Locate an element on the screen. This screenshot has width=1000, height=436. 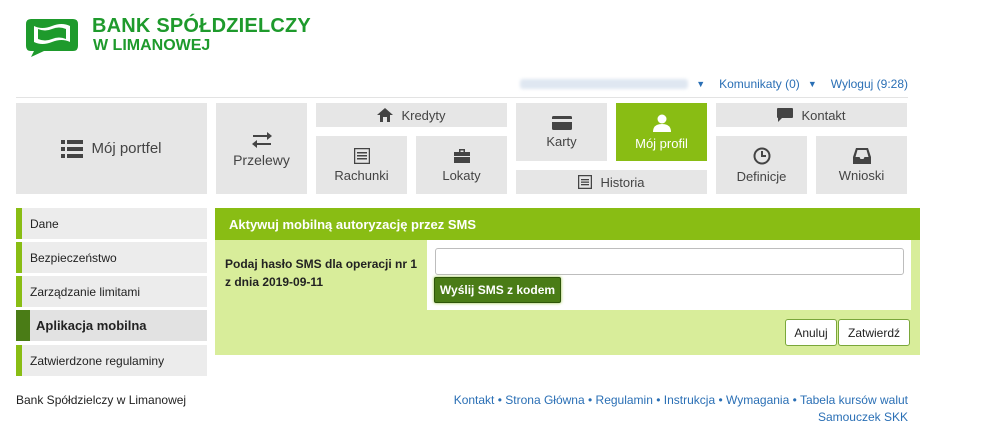
nav-tile-label: Historia is located at coordinates (622, 182).